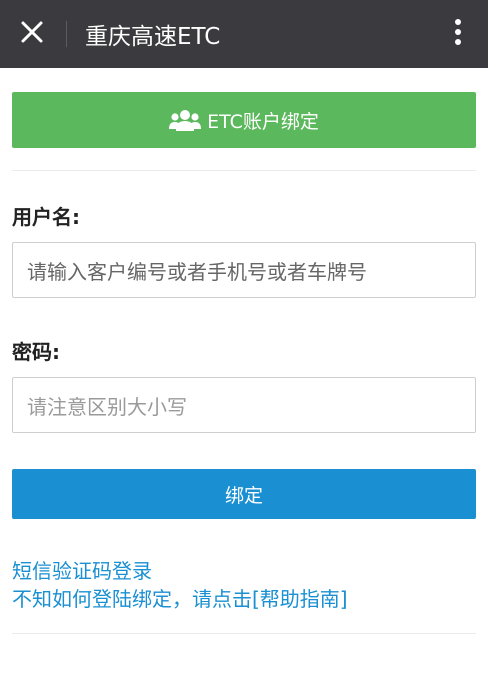  I want to click on etc-account-bind-label: ETC账户绑定, so click(263, 121).